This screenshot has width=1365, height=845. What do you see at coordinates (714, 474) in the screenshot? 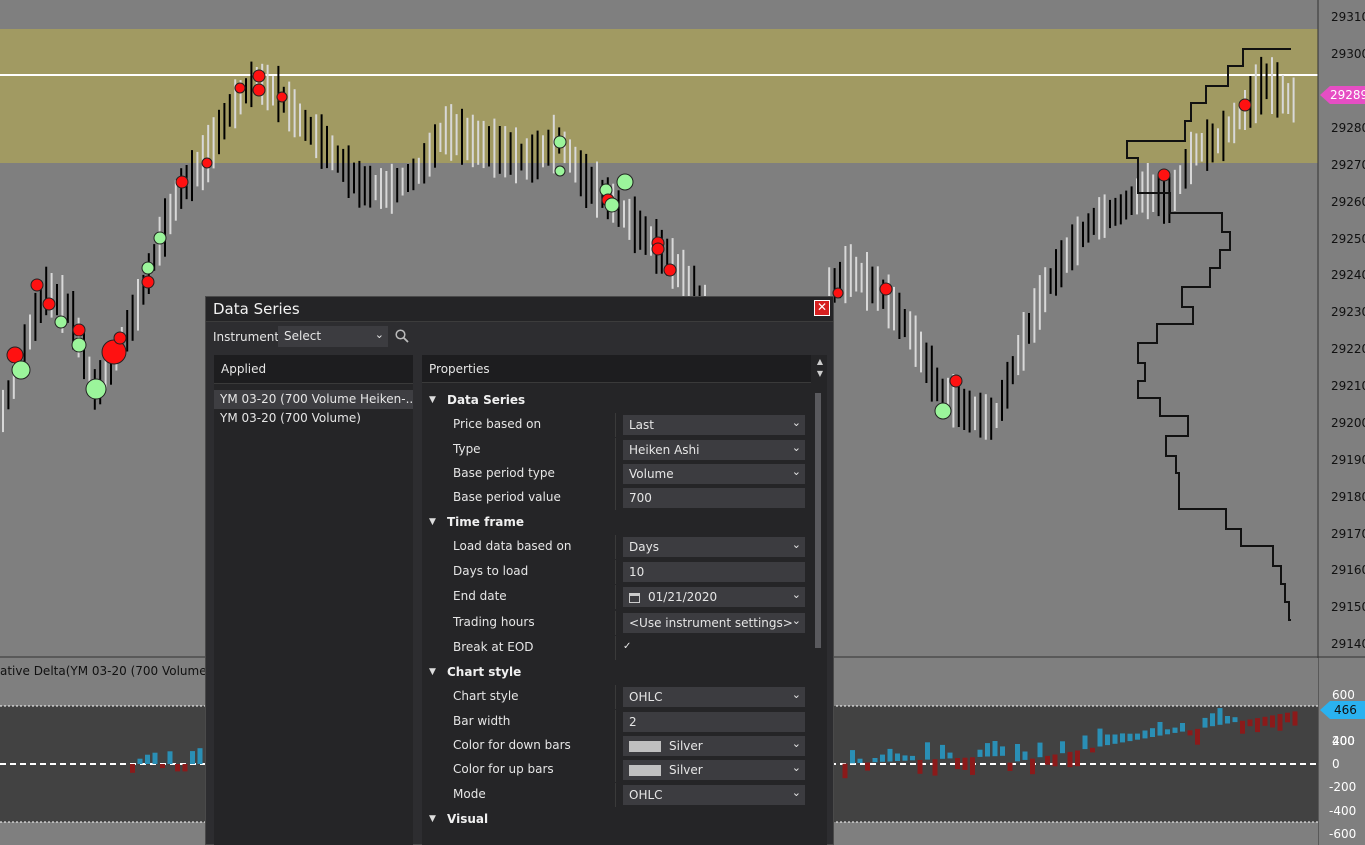
I see `base-period-type-select: Volume ⌄` at bounding box center [714, 474].